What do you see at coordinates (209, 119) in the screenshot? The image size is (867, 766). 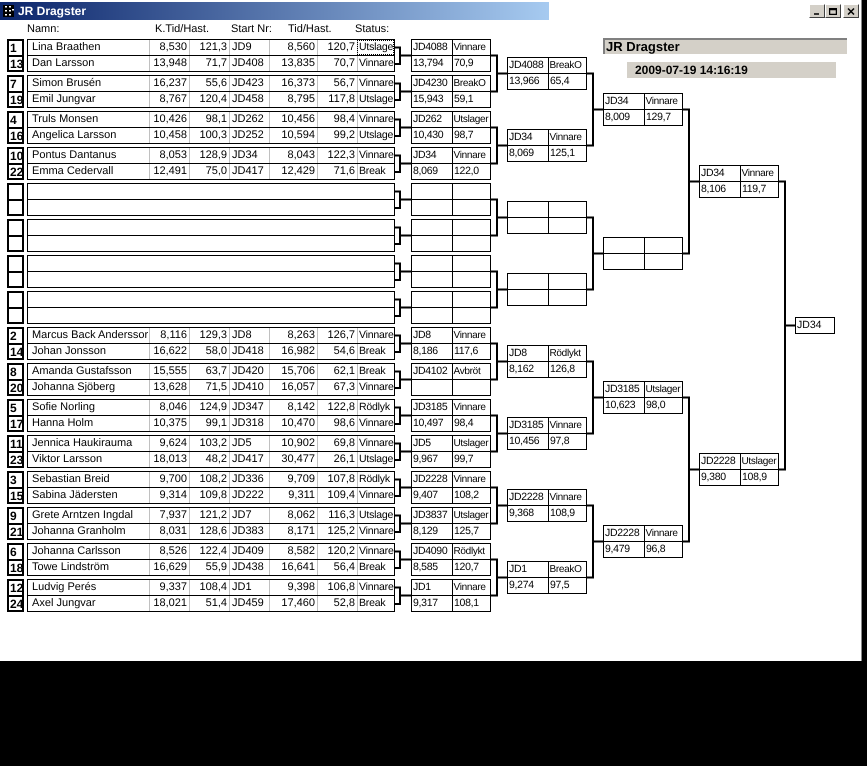 I see `table-cell: 98,1` at bounding box center [209, 119].